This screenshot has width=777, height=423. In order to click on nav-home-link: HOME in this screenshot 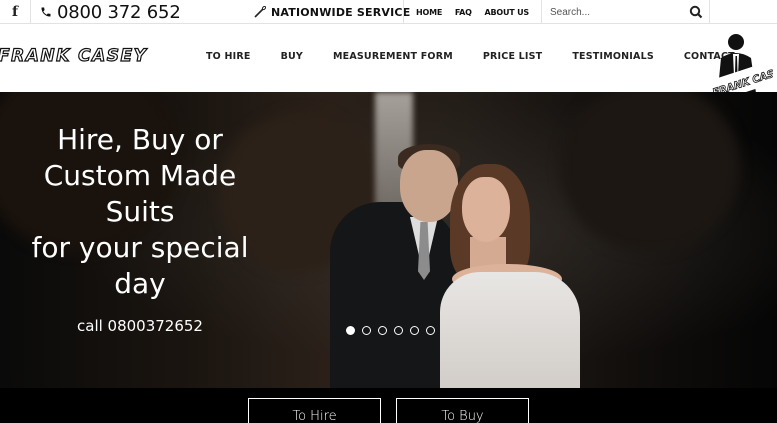, I will do `click(429, 12)`.